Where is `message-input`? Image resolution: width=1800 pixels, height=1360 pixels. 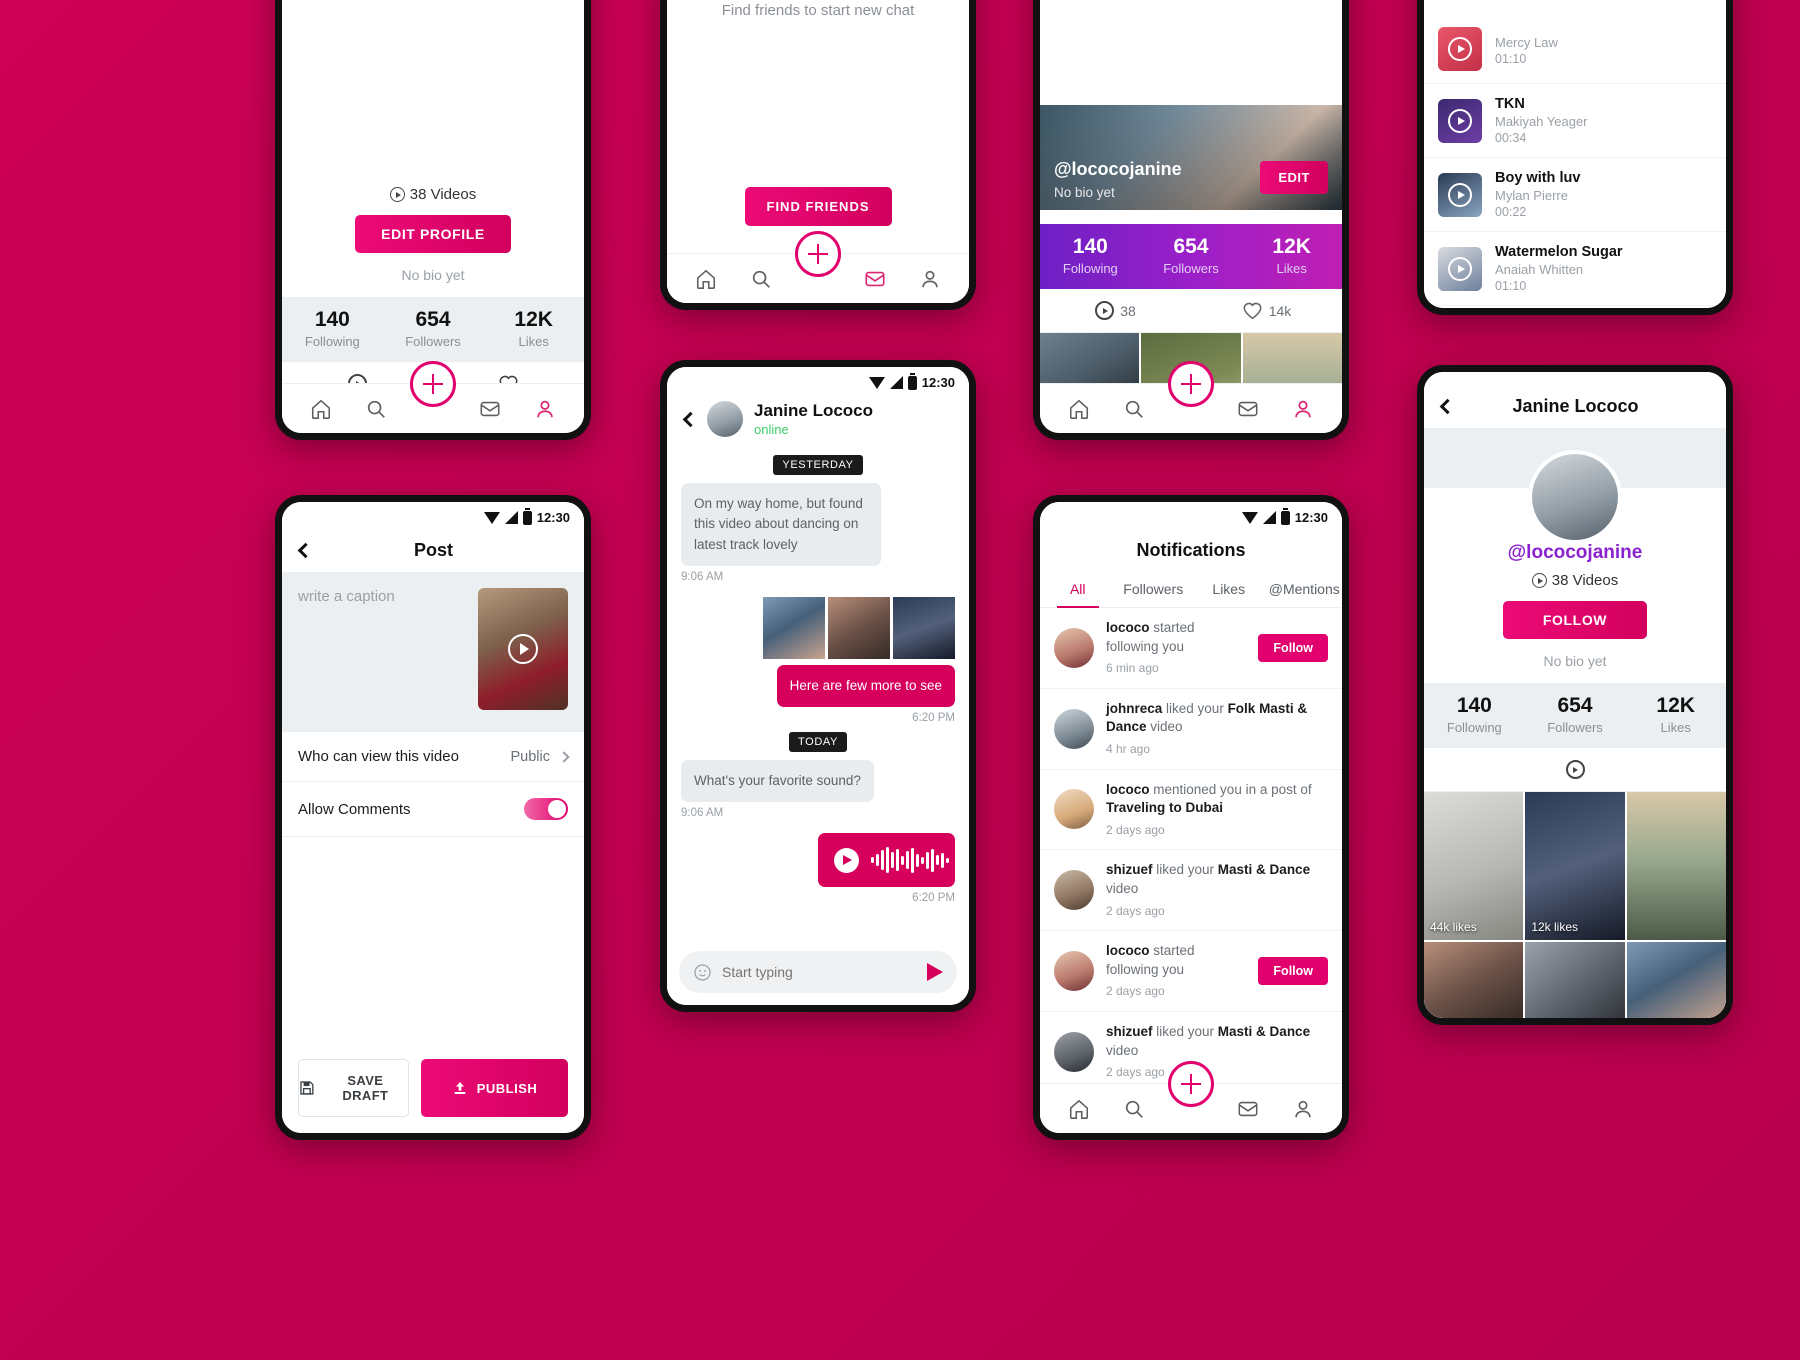
message-input is located at coordinates (819, 972).